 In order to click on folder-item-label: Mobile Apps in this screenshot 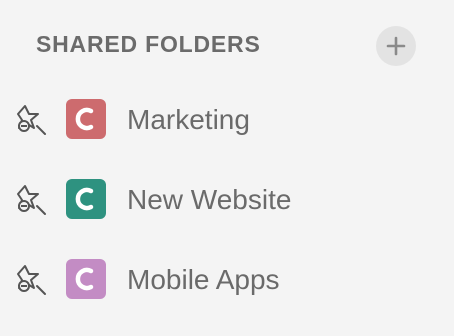, I will do `click(203, 279)`.